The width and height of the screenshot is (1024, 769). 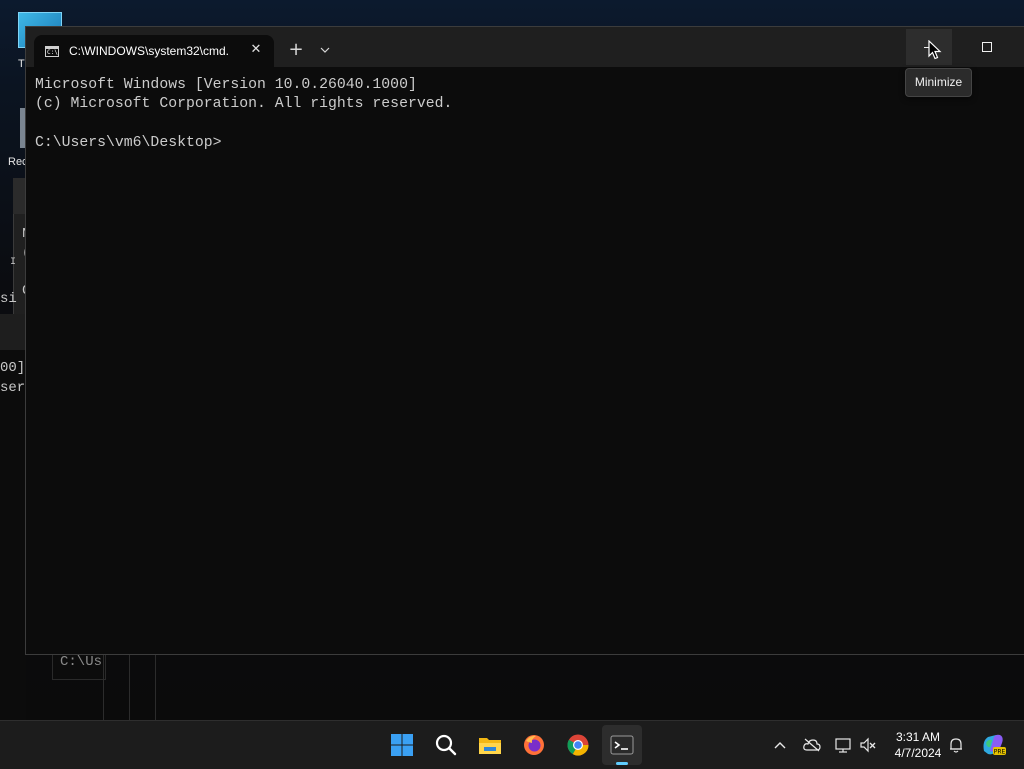 I want to click on search-icon, so click(x=446, y=745).